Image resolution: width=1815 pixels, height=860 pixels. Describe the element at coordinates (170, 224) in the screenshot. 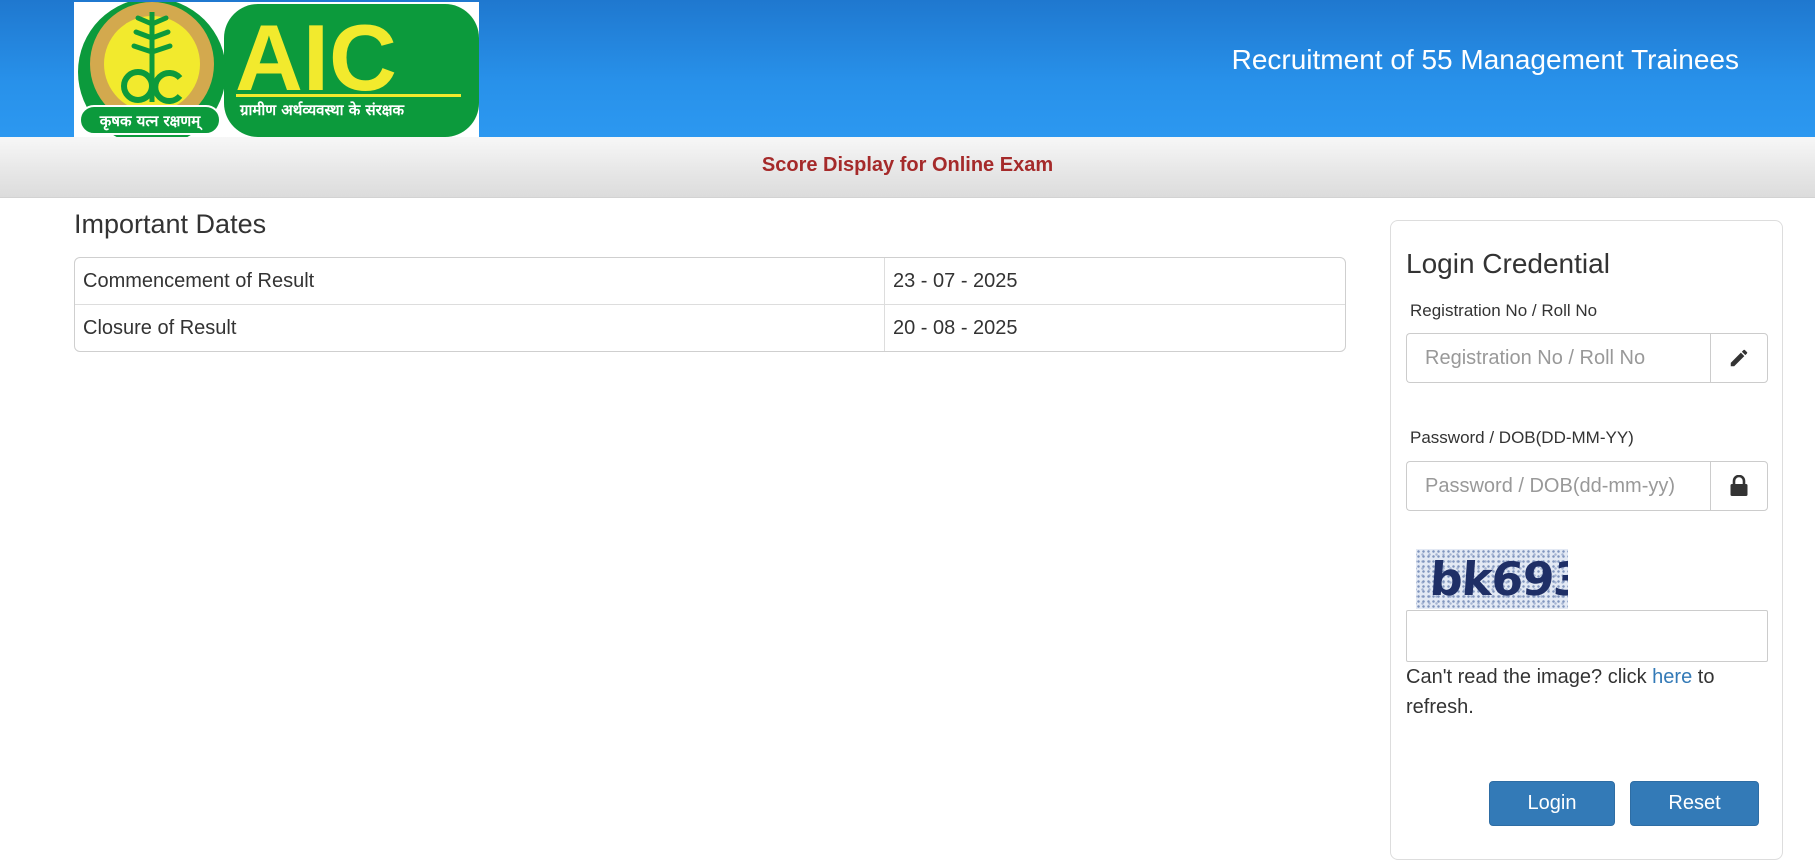

I see `important-dates-heading: Important Dates` at that location.